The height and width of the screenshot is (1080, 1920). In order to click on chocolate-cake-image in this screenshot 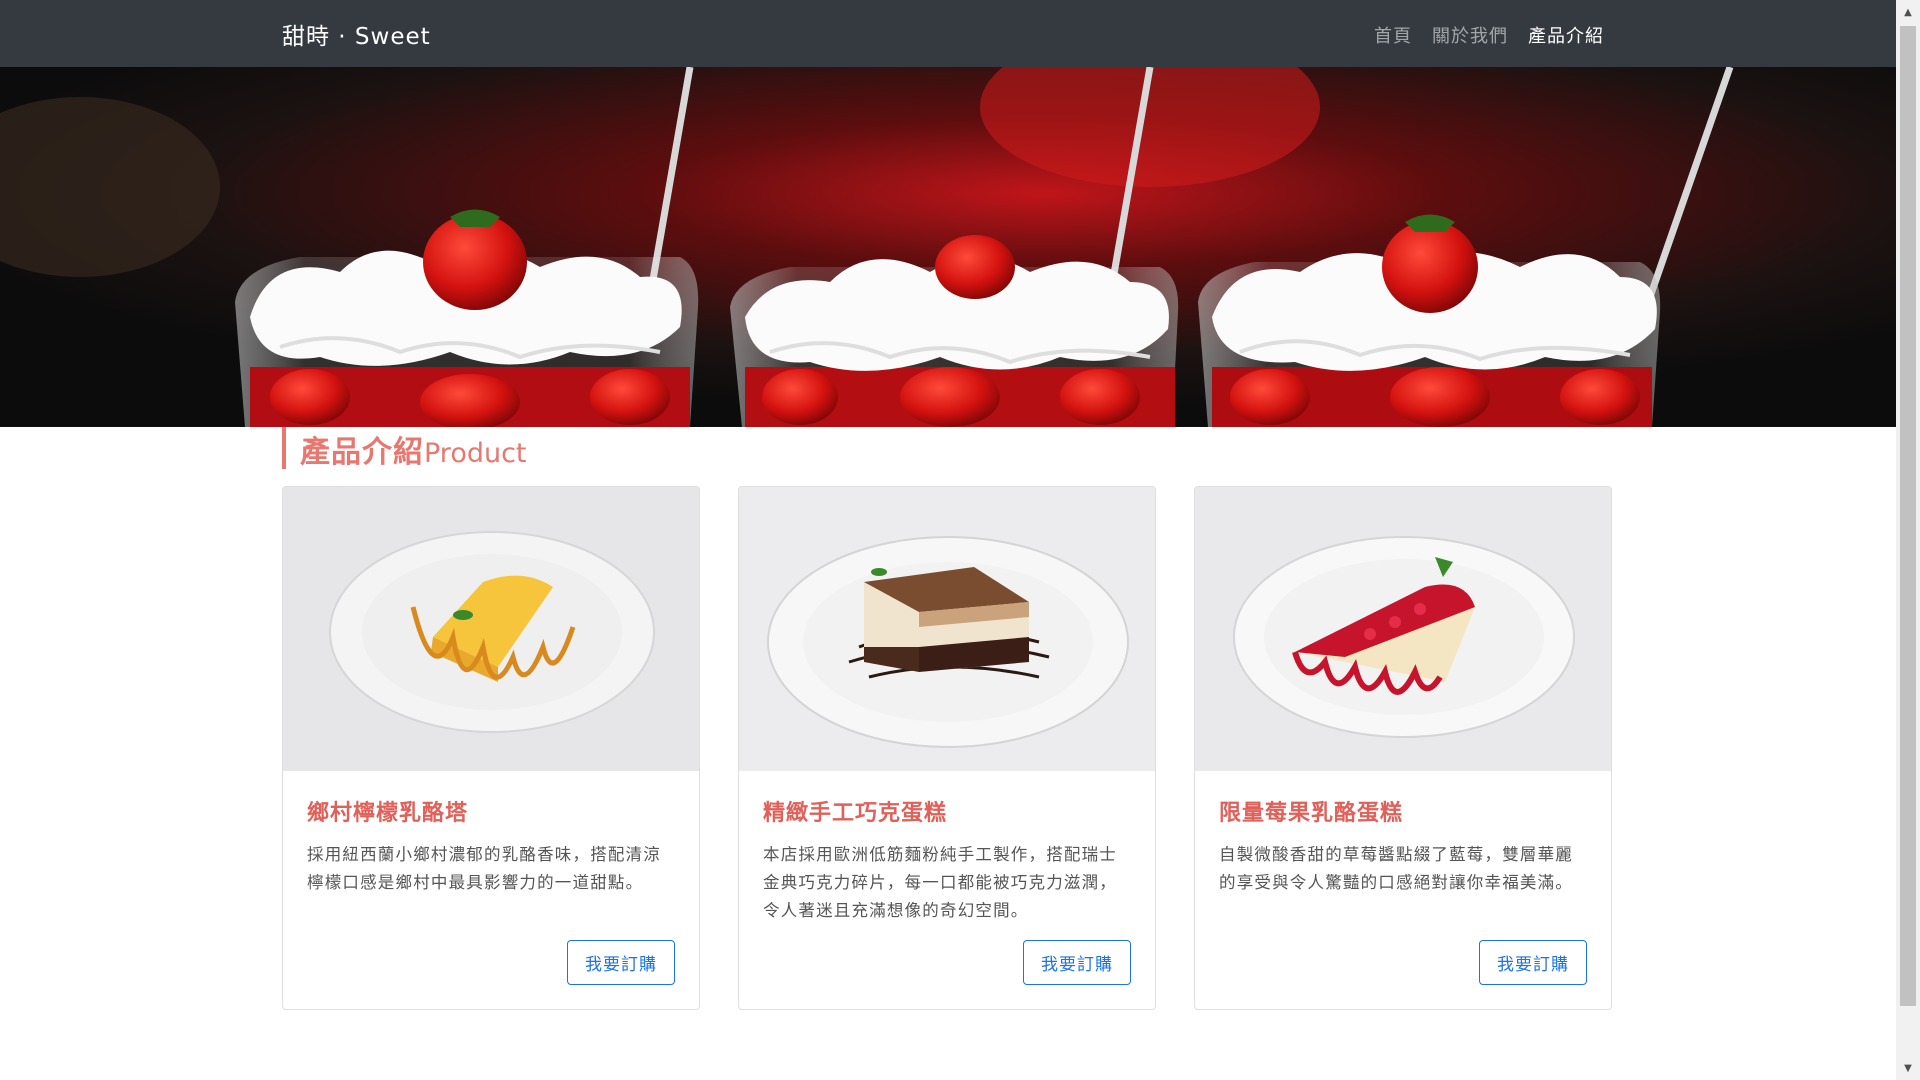, I will do `click(947, 629)`.